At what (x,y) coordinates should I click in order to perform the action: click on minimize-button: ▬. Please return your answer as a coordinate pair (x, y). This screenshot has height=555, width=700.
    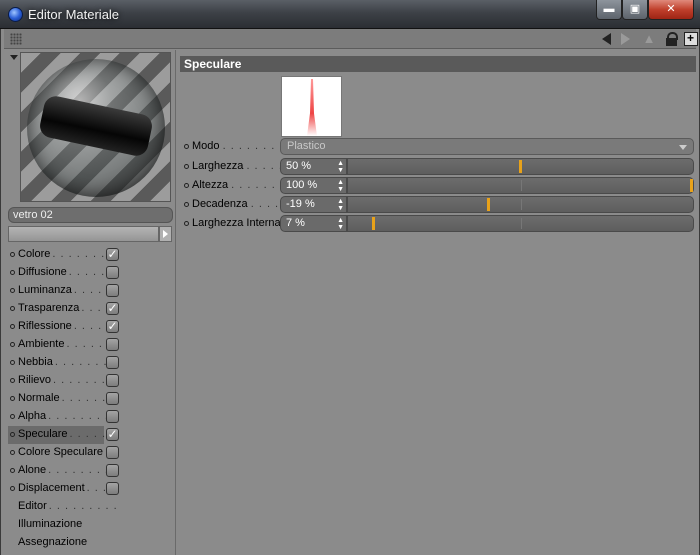
    Looking at the image, I should click on (609, 10).